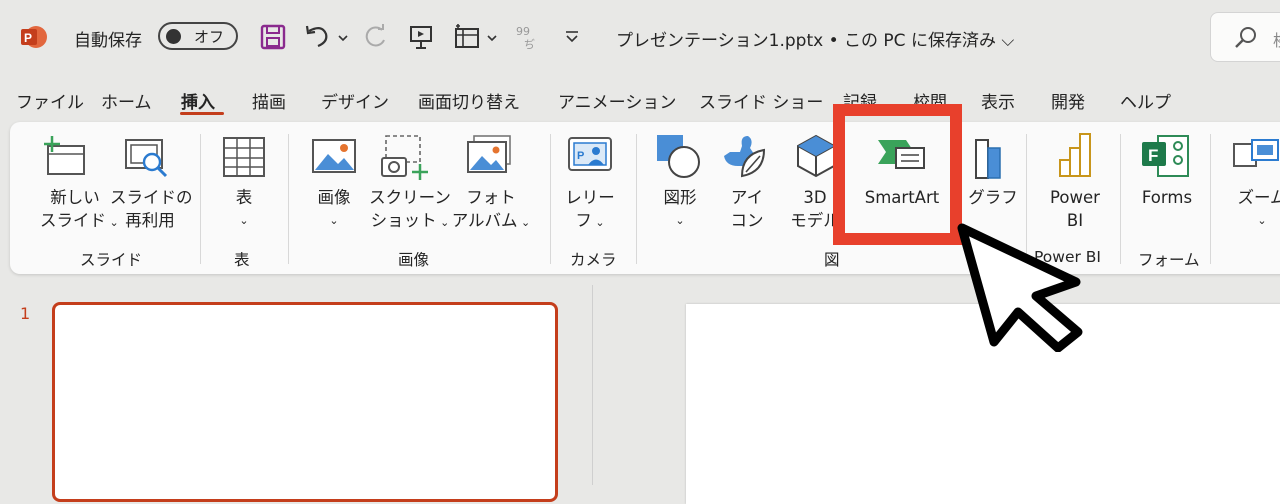 The width and height of the screenshot is (1280, 504). I want to click on chart-icon, so click(988, 159).